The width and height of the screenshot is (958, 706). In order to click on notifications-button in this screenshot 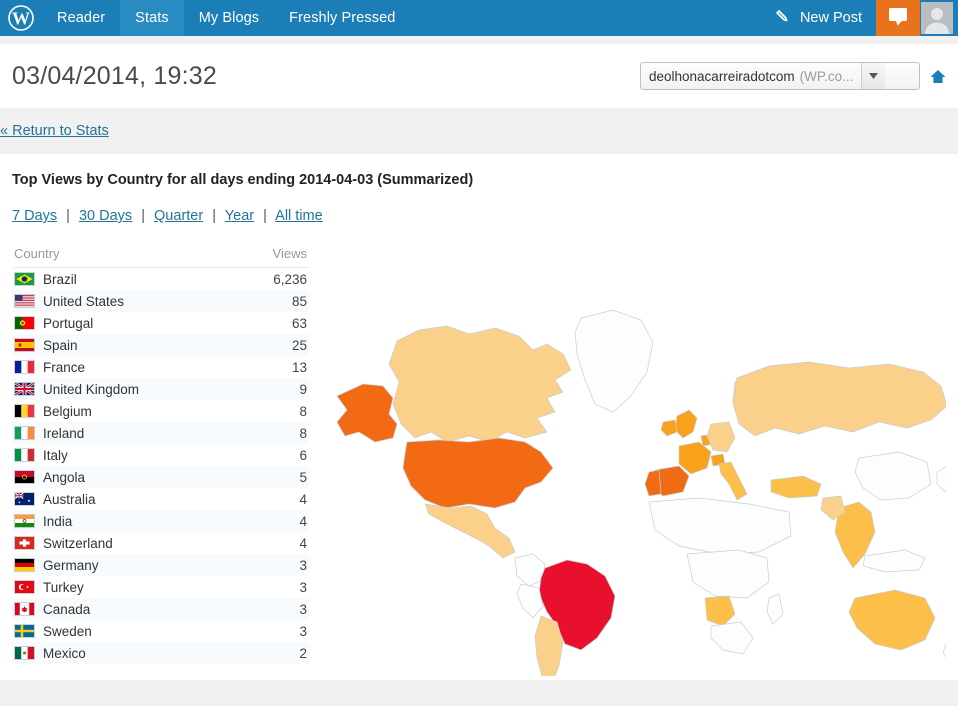, I will do `click(898, 18)`.